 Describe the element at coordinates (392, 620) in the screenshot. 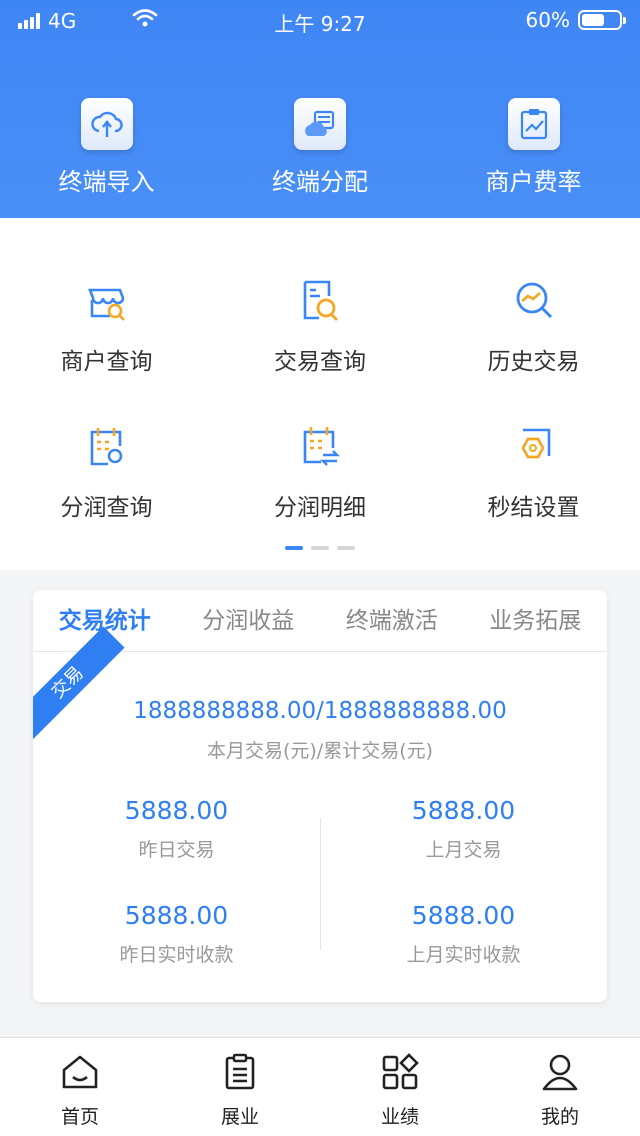

I see `tab-terminal-activation: 终端激活` at that location.